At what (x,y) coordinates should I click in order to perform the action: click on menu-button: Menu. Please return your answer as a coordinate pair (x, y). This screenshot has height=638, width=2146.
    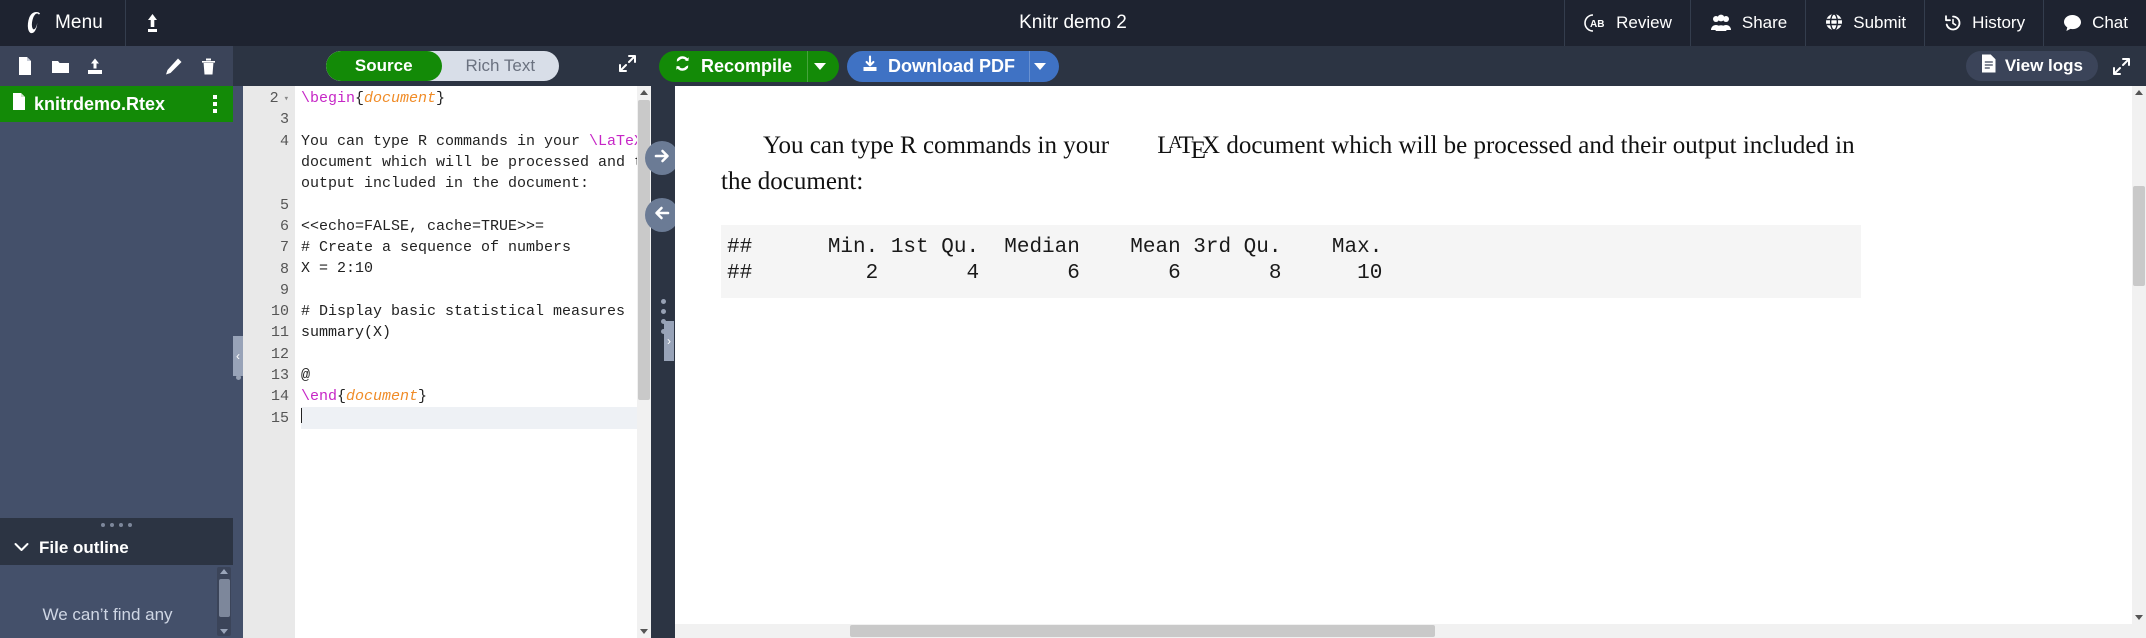
    Looking at the image, I should click on (63, 23).